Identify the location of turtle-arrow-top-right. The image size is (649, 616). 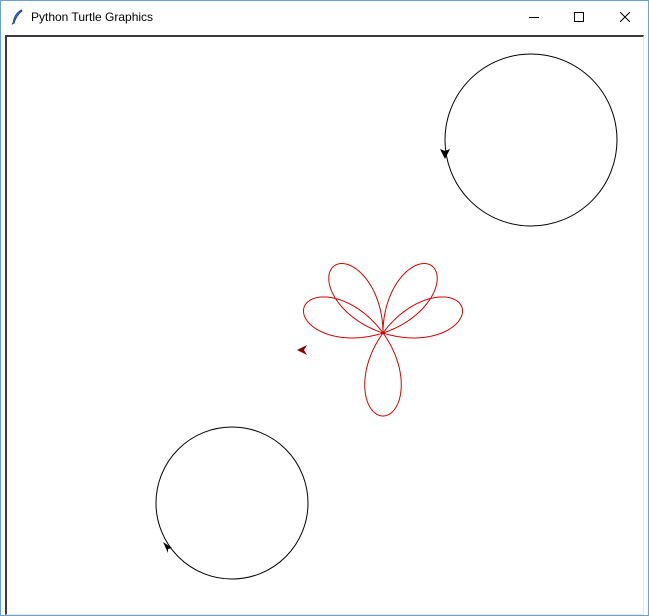
(445, 154).